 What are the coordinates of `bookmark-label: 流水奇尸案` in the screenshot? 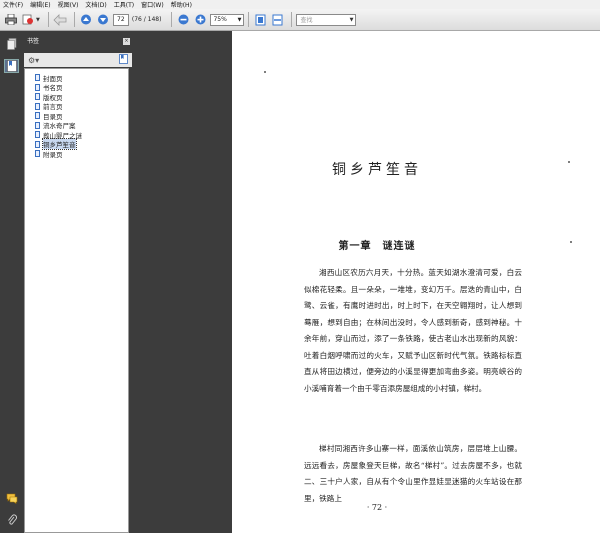 It's located at (59, 126).